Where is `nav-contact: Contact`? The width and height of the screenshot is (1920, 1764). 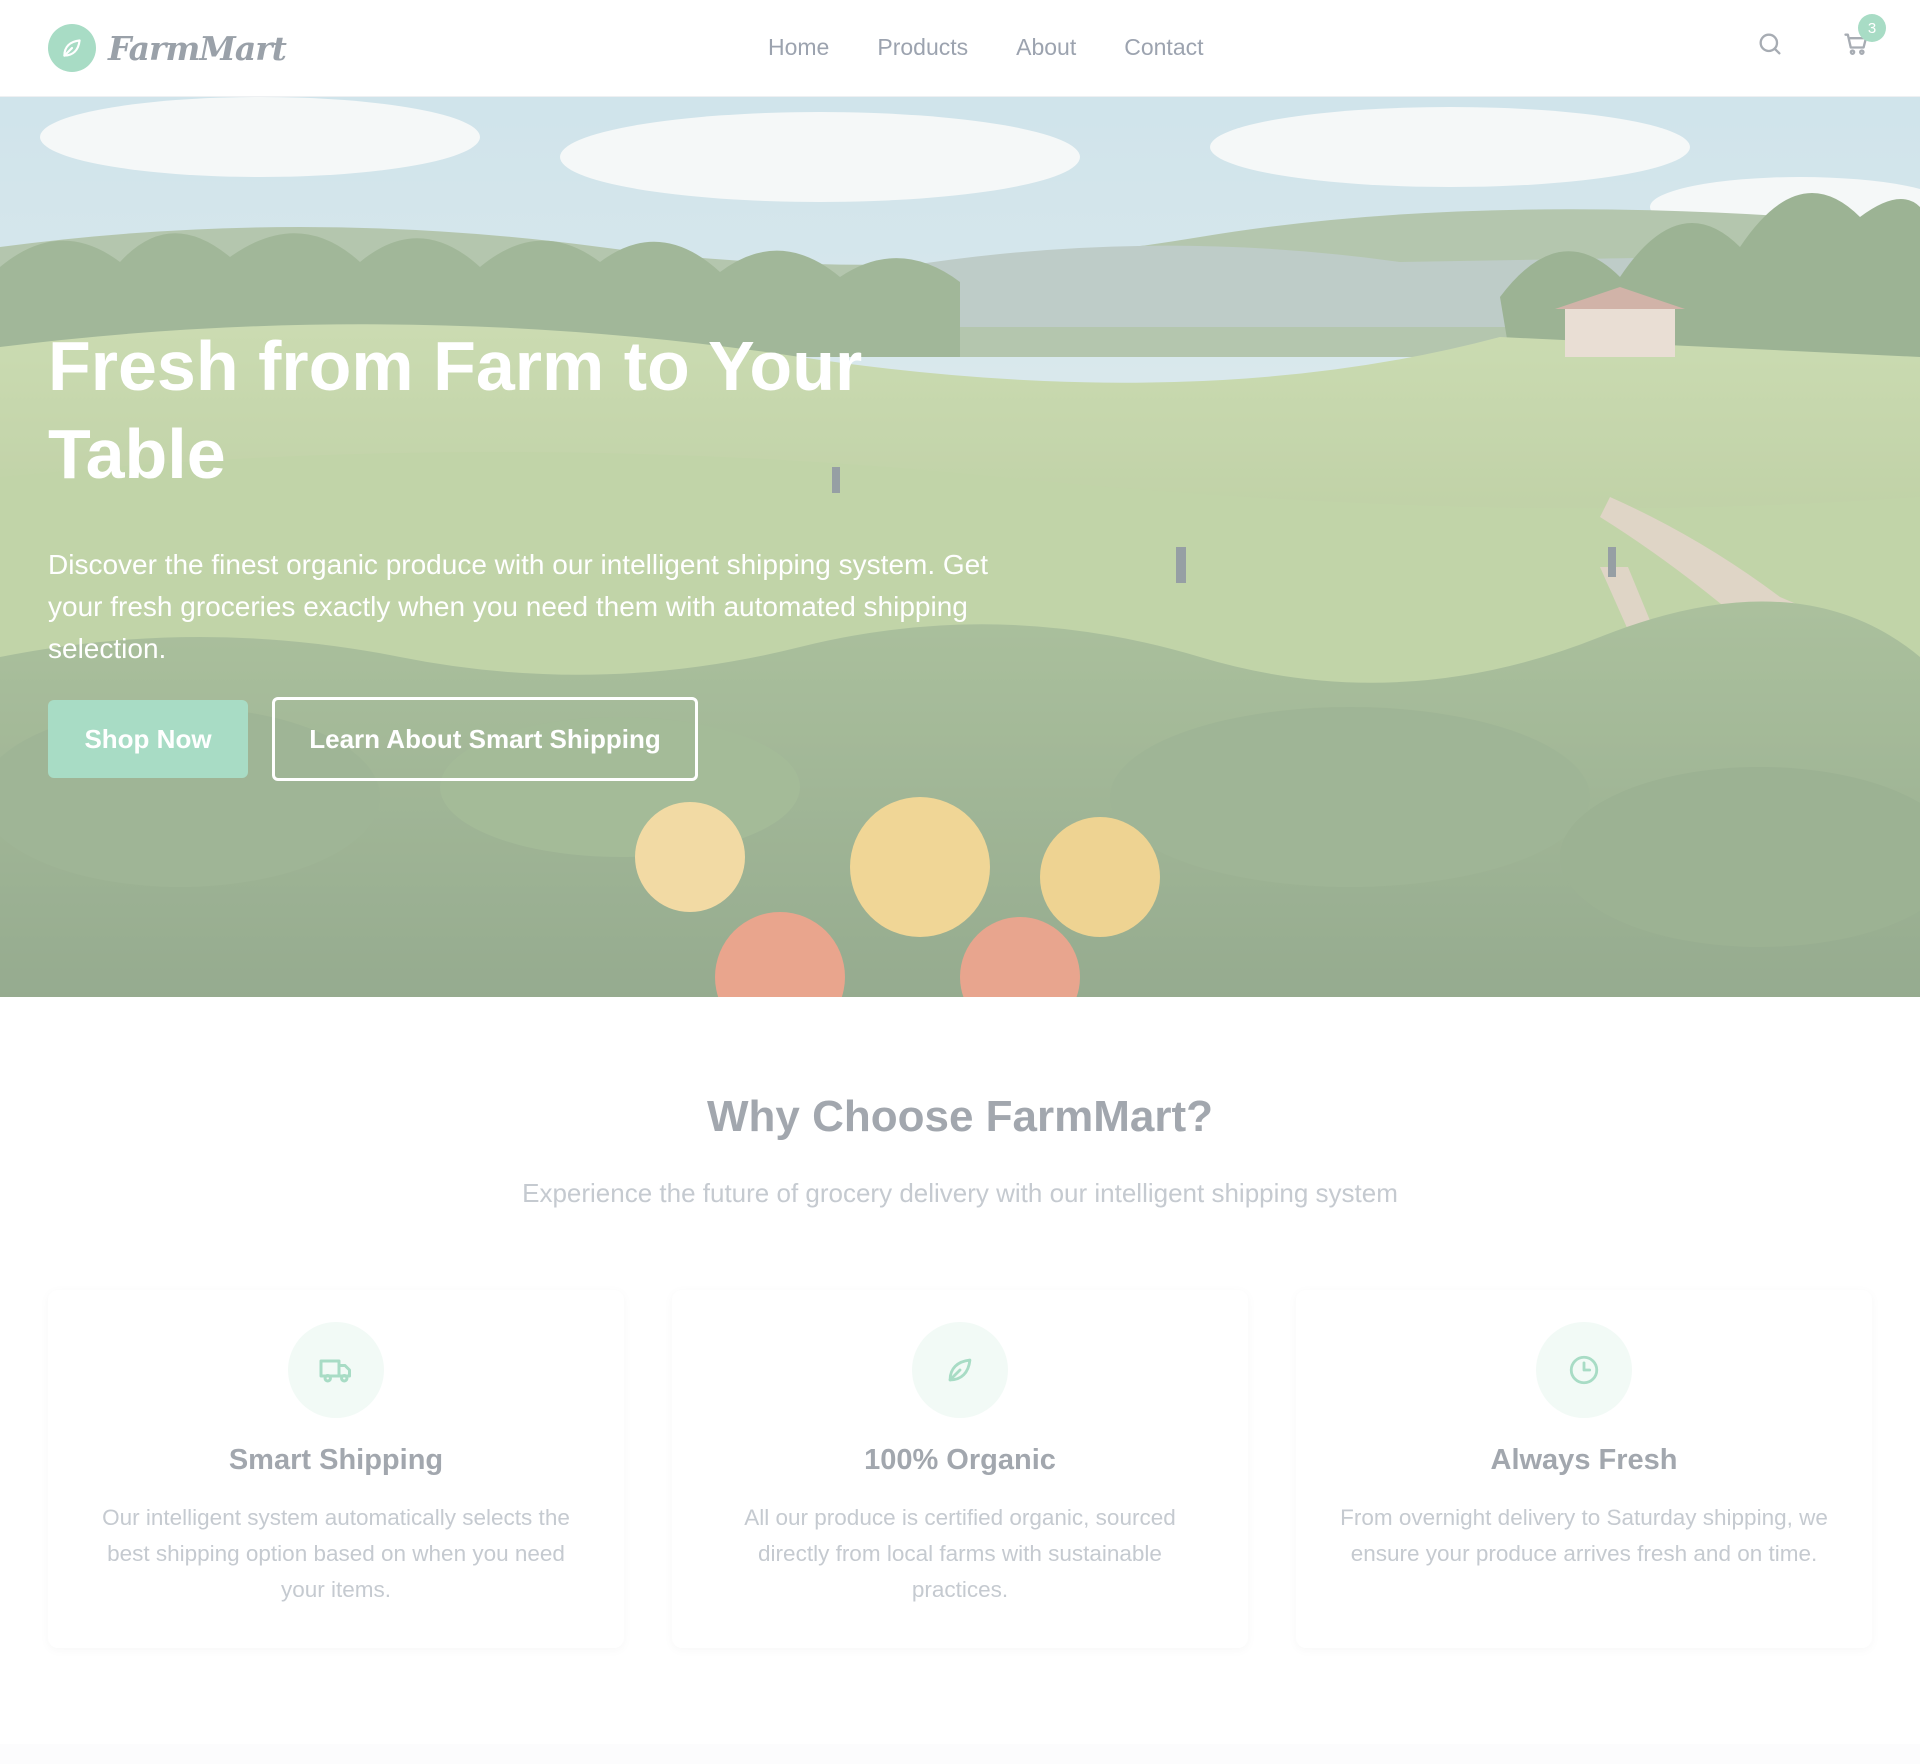 nav-contact: Contact is located at coordinates (1163, 47).